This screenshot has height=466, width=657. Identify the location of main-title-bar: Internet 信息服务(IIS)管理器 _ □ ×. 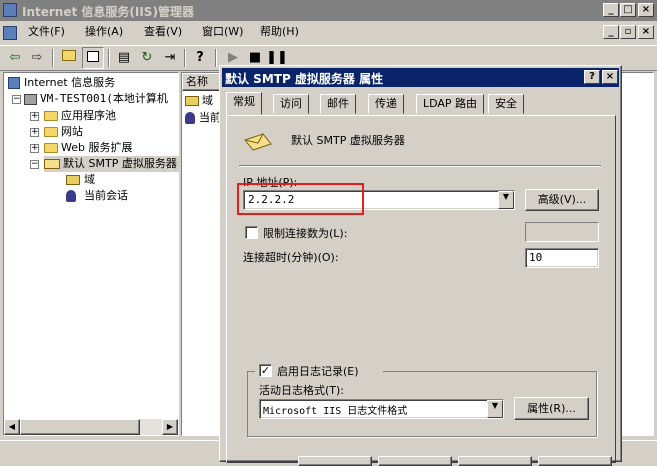
(328, 10).